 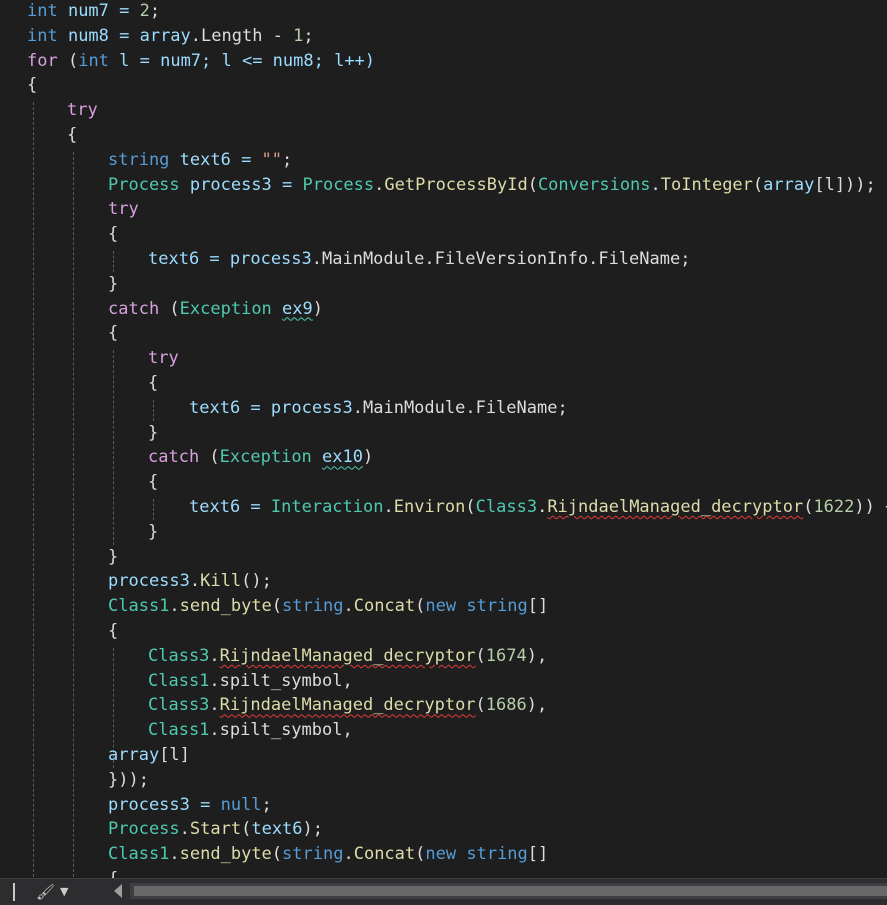 I want to click on code-line: int num8 = array.Length - 1;, so click(x=443, y=36).